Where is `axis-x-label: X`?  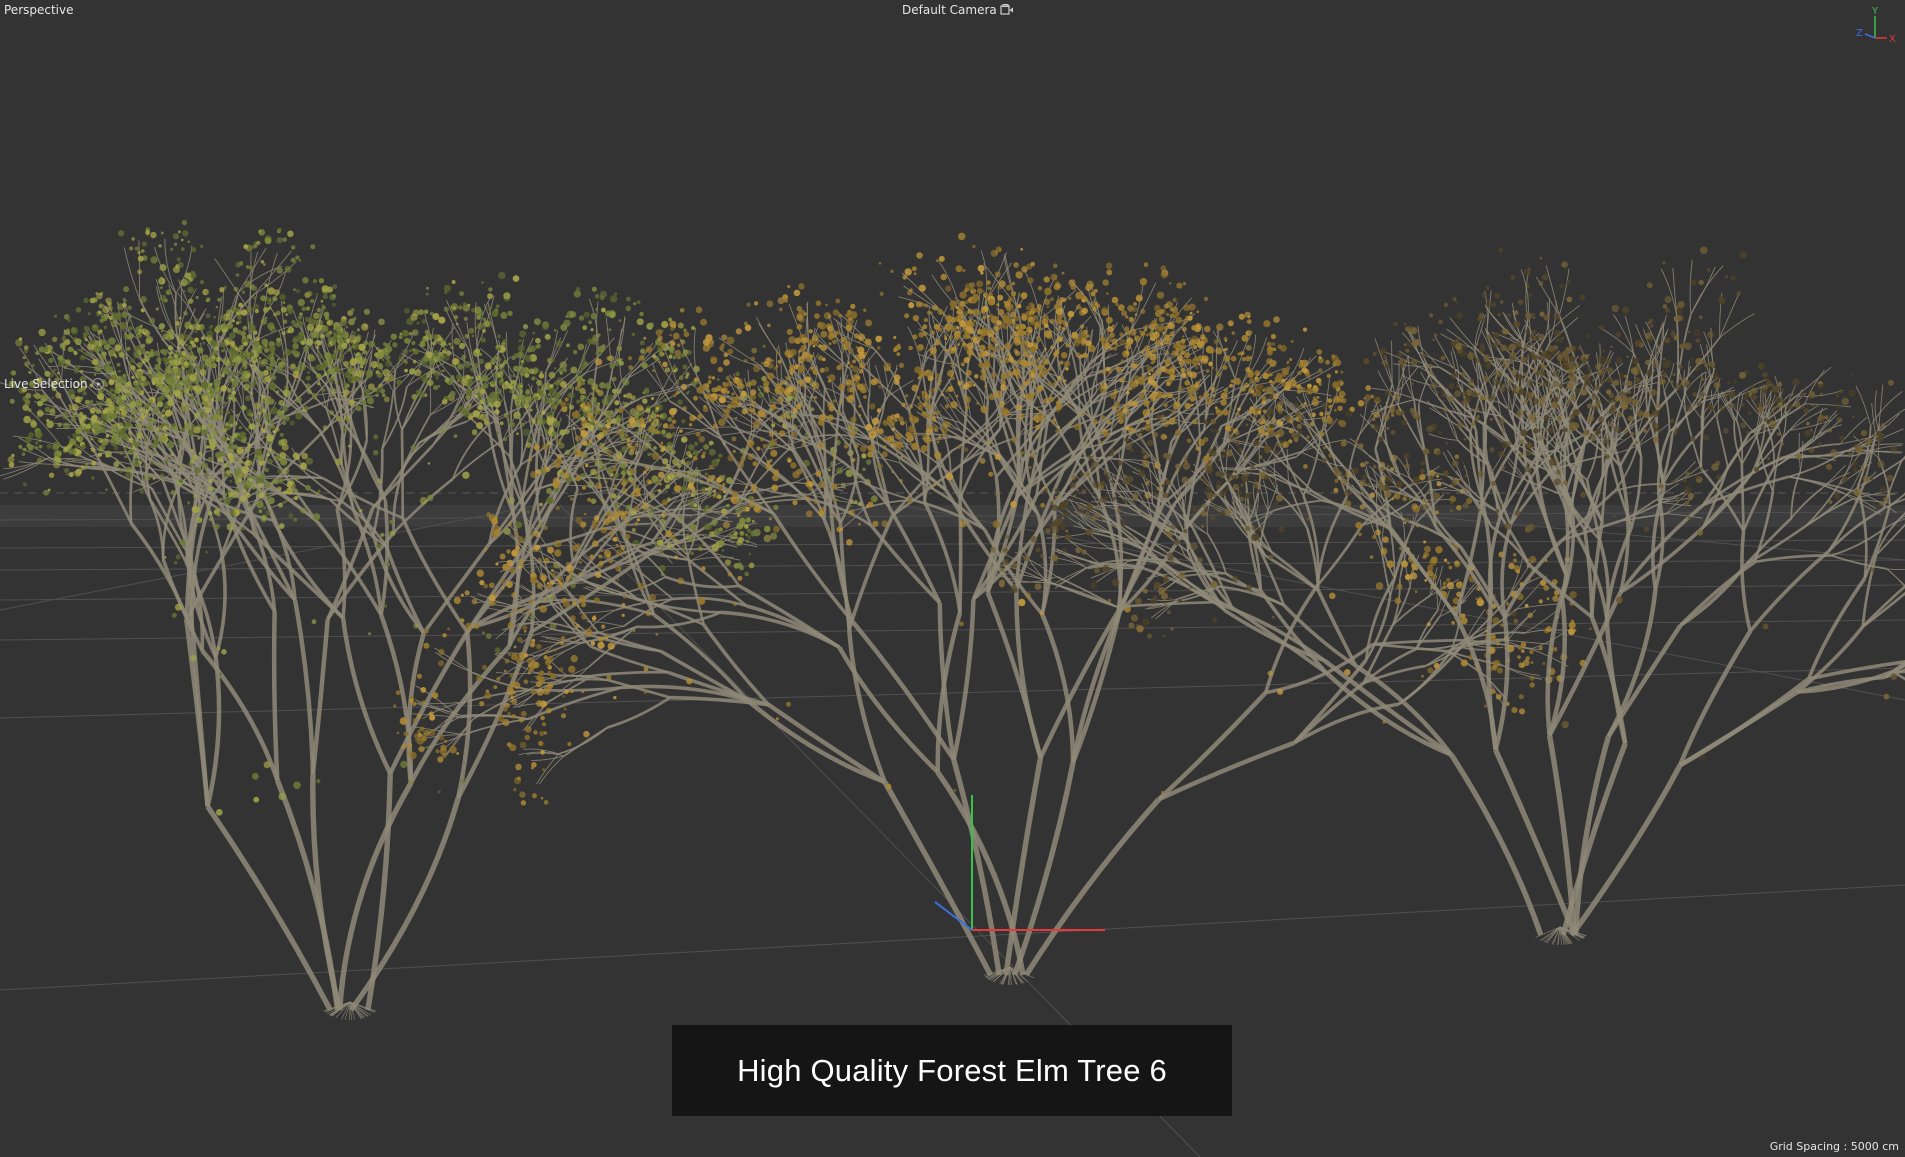 axis-x-label: X is located at coordinates (1892, 39).